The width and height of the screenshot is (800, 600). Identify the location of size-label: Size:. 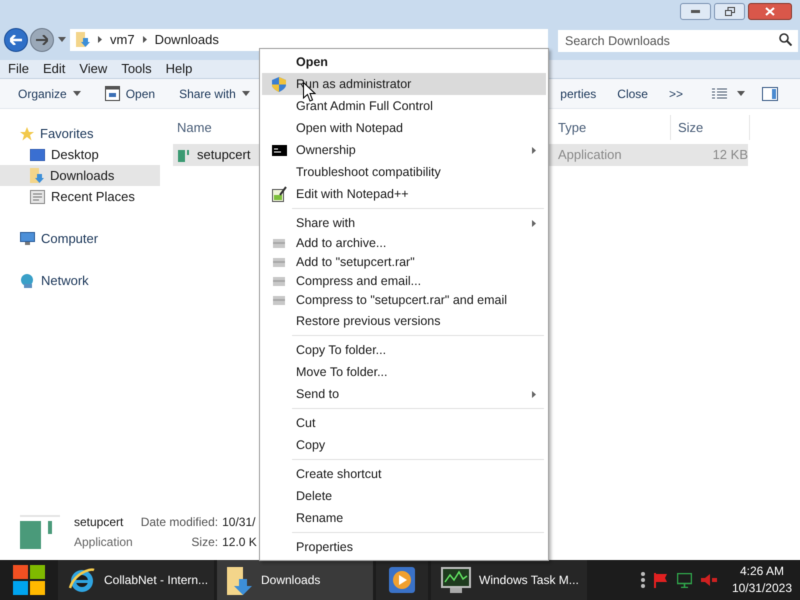
(204, 542).